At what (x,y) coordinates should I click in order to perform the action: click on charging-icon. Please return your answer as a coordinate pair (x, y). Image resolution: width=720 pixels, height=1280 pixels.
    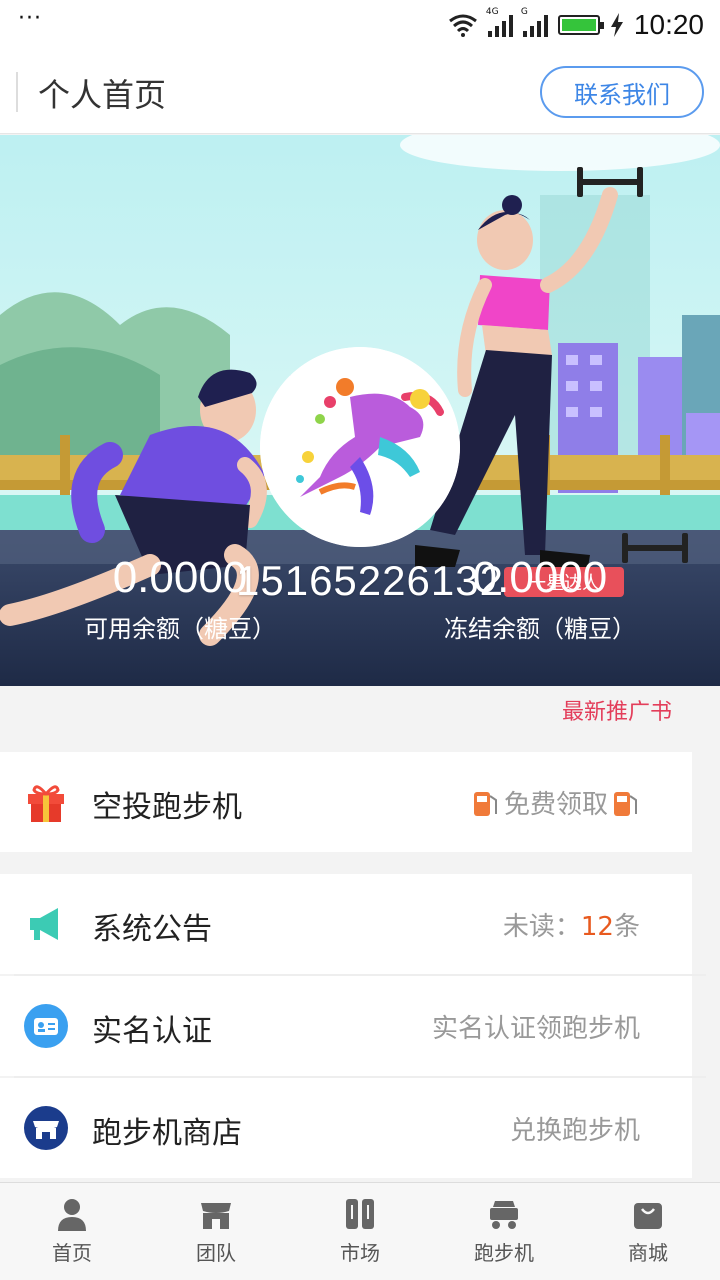
    Looking at the image, I should click on (616, 25).